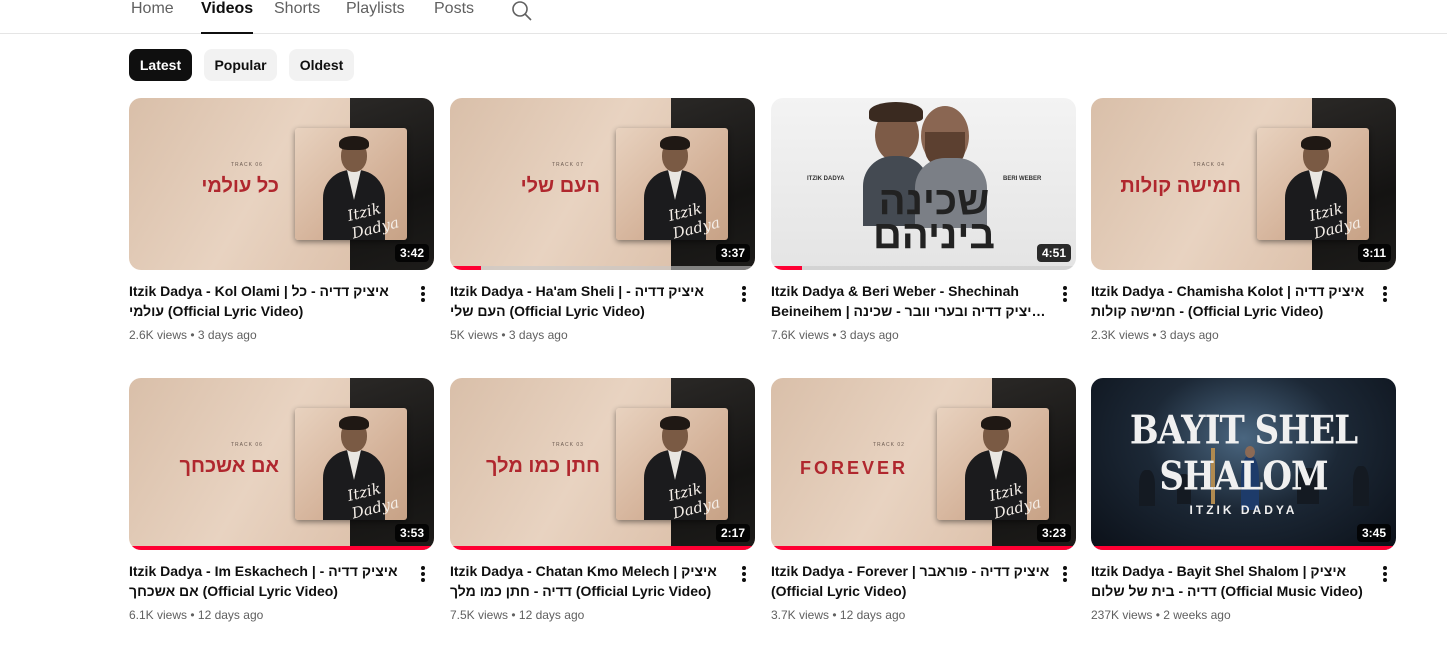  Describe the element at coordinates (193, 335) in the screenshot. I see `video-metadata: 2.6K views • 3 days ago` at that location.